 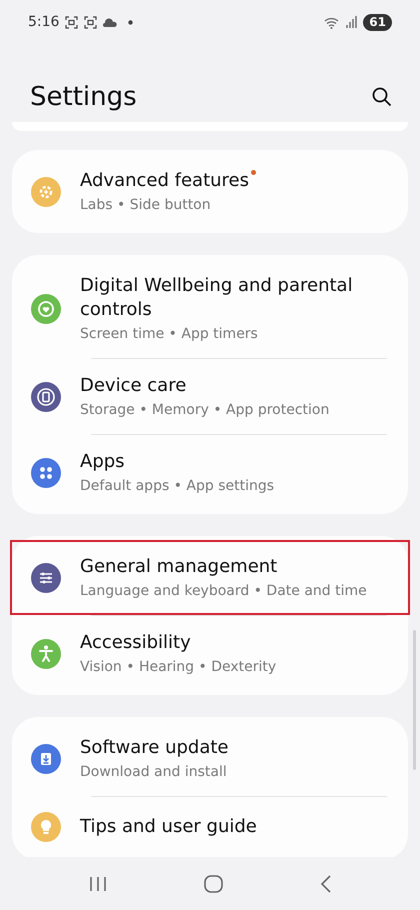 What do you see at coordinates (205, 410) in the screenshot?
I see `item-subtitle: Storage • Memory • App protection` at bounding box center [205, 410].